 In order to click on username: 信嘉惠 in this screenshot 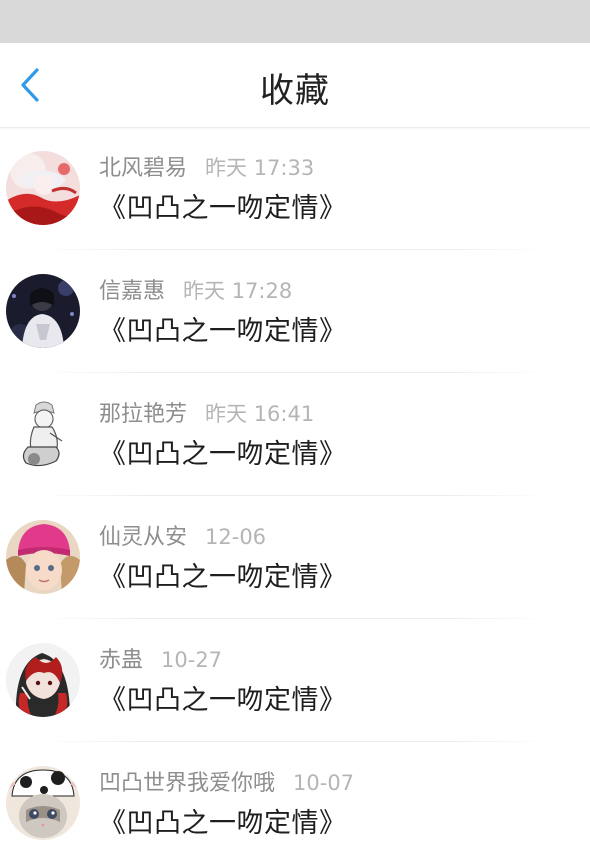, I will do `click(132, 291)`.